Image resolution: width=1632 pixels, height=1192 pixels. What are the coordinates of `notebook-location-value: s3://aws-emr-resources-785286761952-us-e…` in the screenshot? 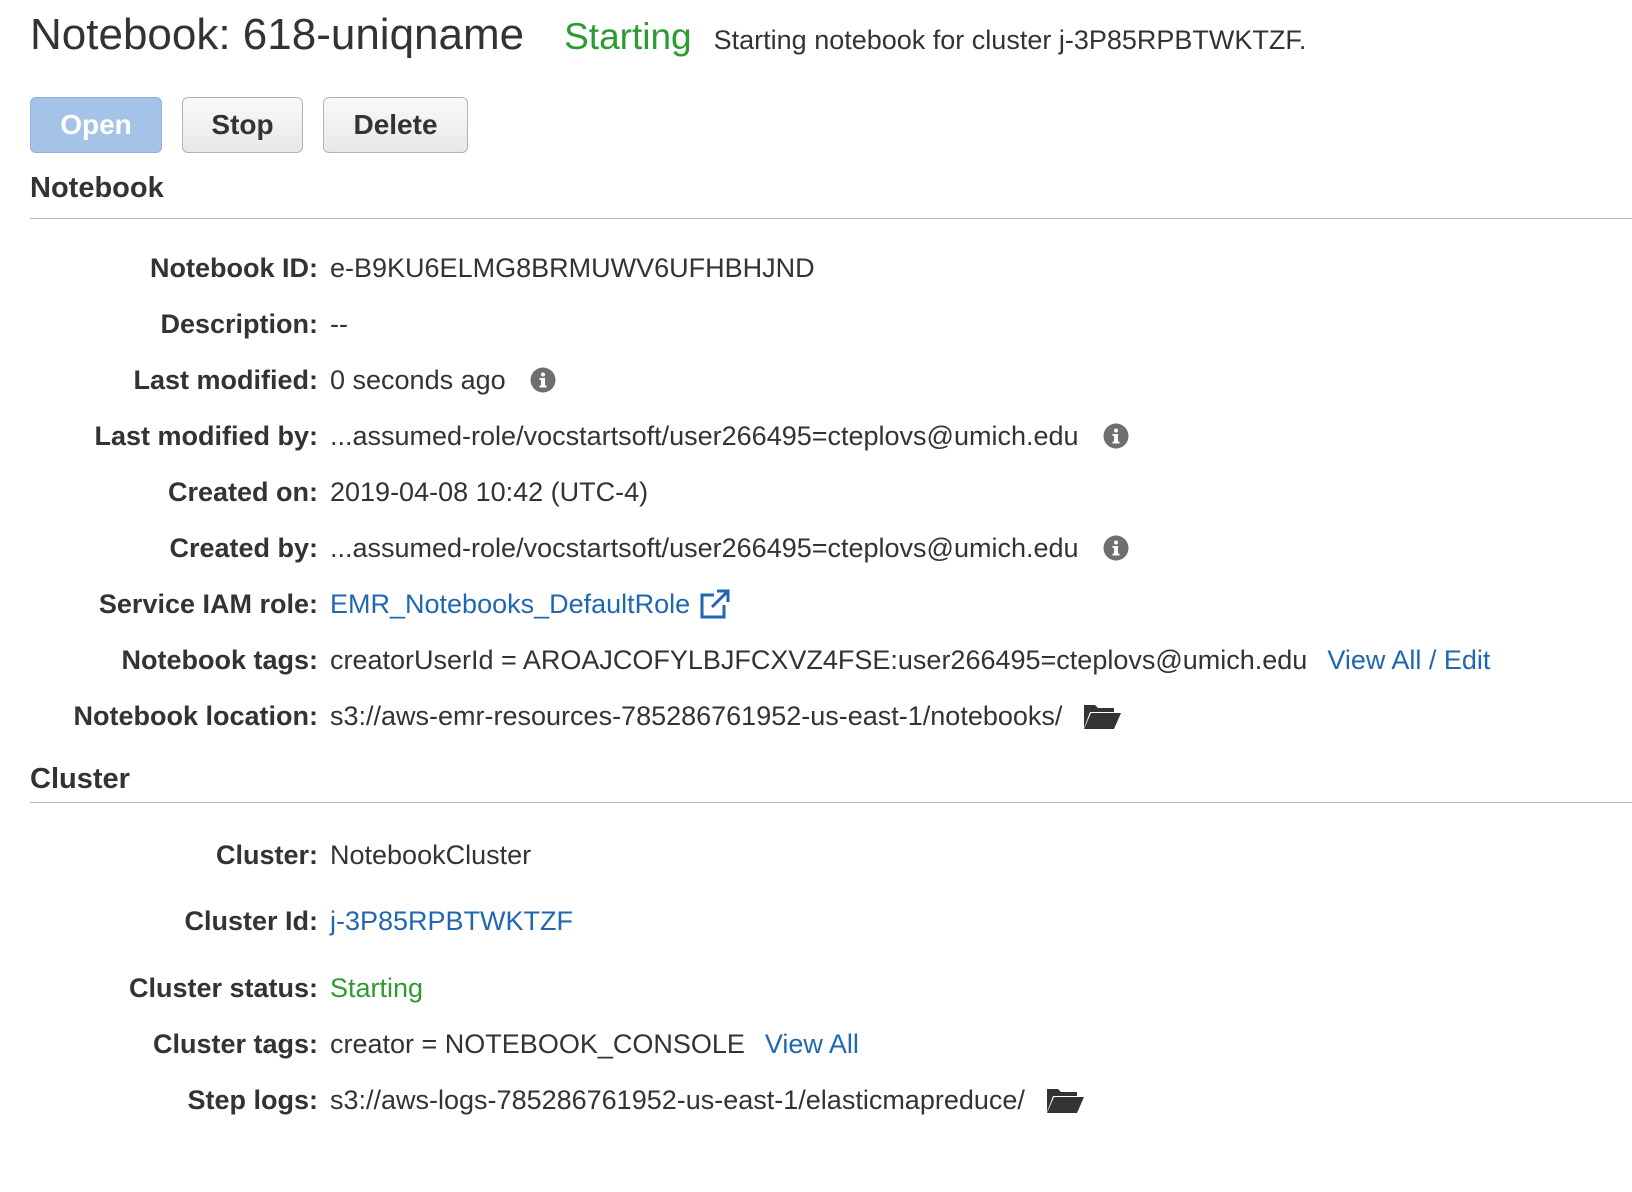 It's located at (696, 715).